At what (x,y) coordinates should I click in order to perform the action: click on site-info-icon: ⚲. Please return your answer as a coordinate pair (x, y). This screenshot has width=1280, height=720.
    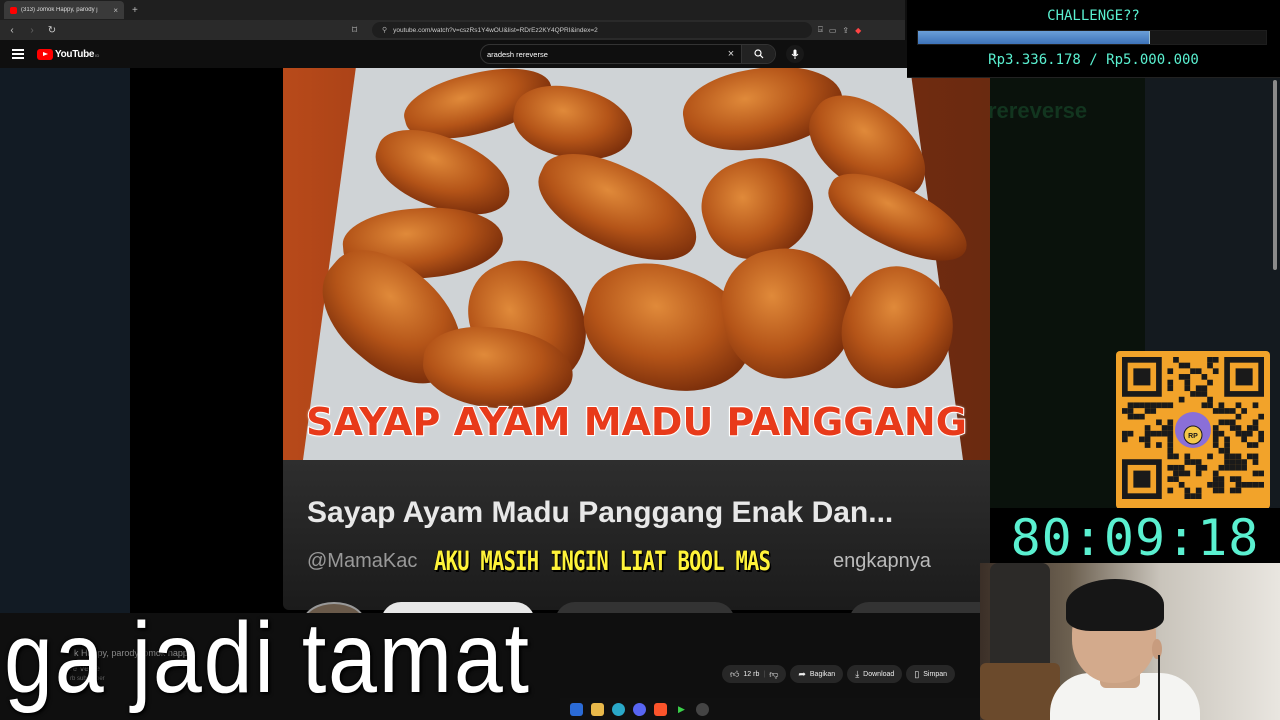
    Looking at the image, I should click on (384, 30).